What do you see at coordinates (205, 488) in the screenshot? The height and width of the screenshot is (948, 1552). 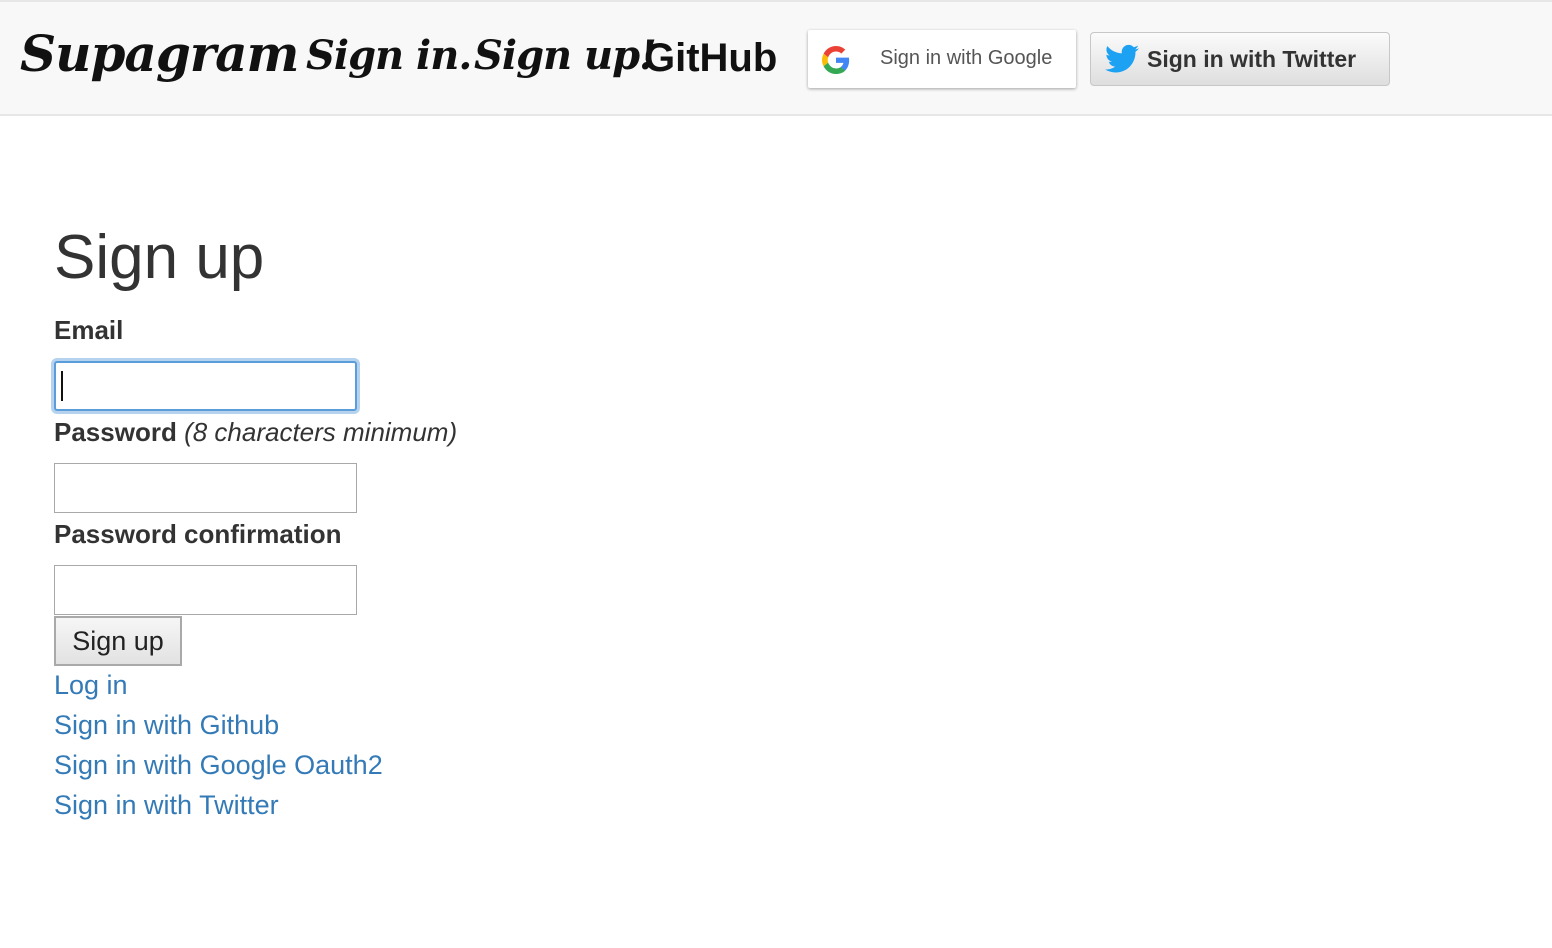 I see `password-field` at bounding box center [205, 488].